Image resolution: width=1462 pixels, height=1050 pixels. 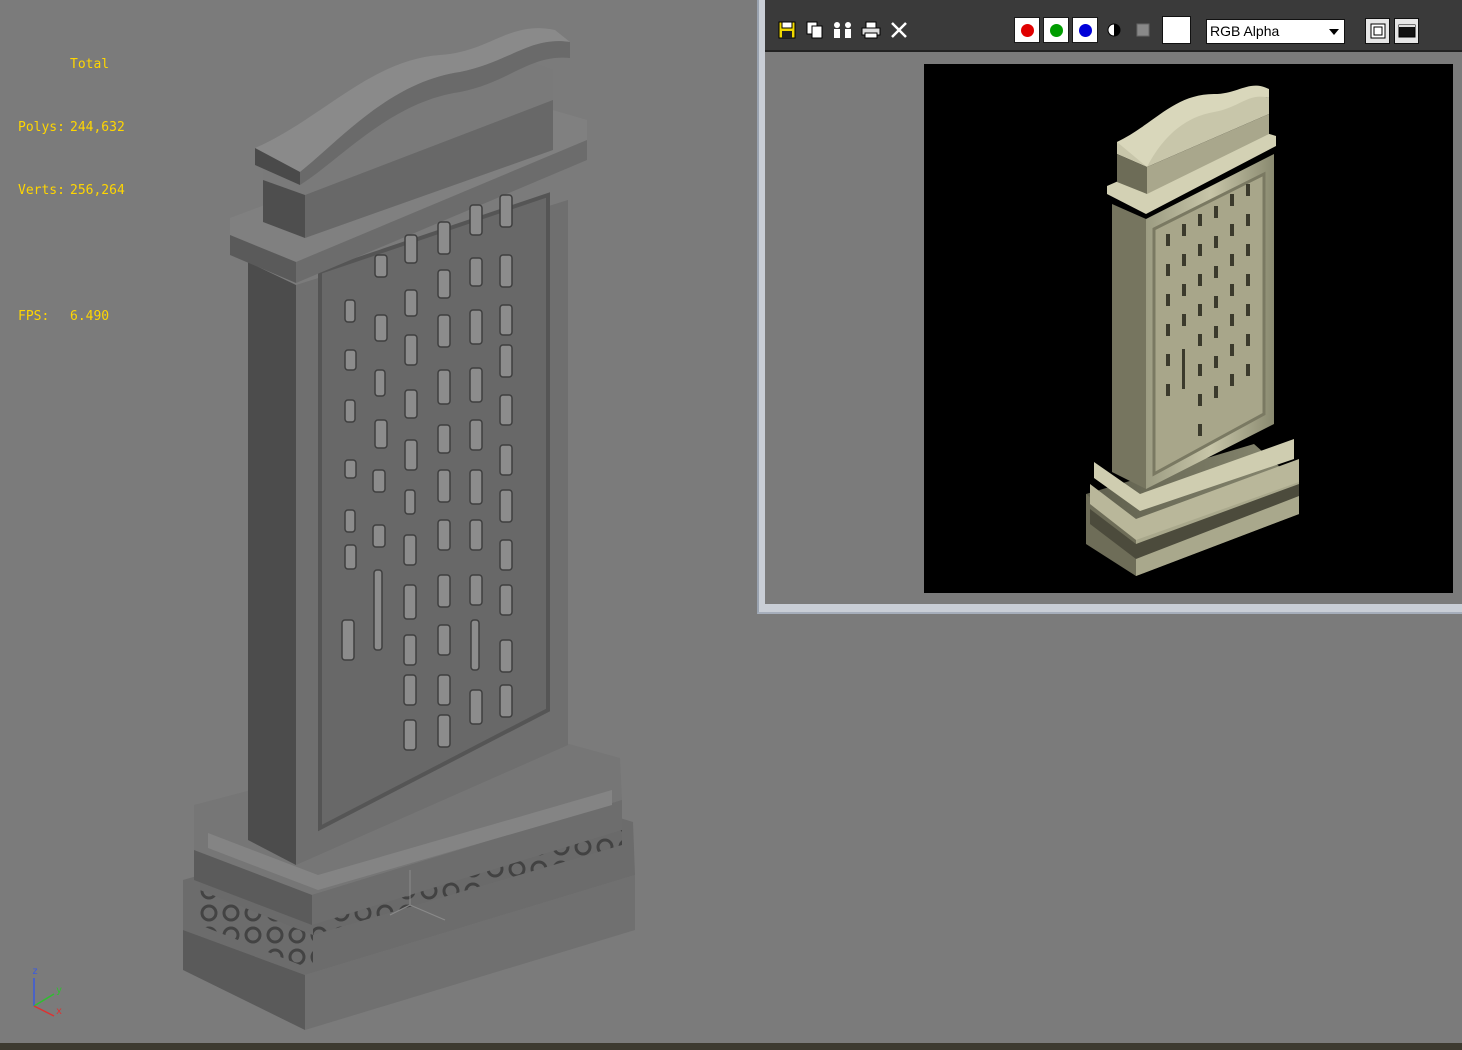 I want to click on chevron-down-icon, so click(x=1334, y=32).